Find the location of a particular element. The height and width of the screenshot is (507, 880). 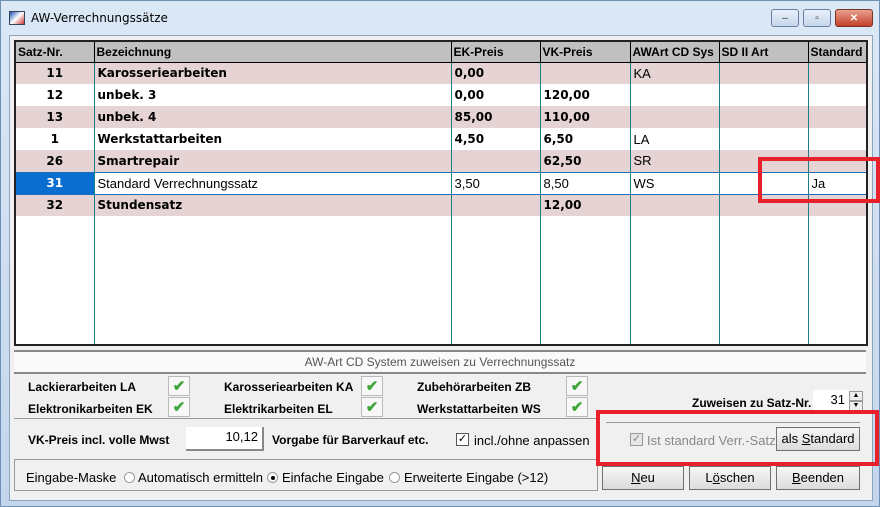

cell-bez: unbek. 4 is located at coordinates (273, 117).